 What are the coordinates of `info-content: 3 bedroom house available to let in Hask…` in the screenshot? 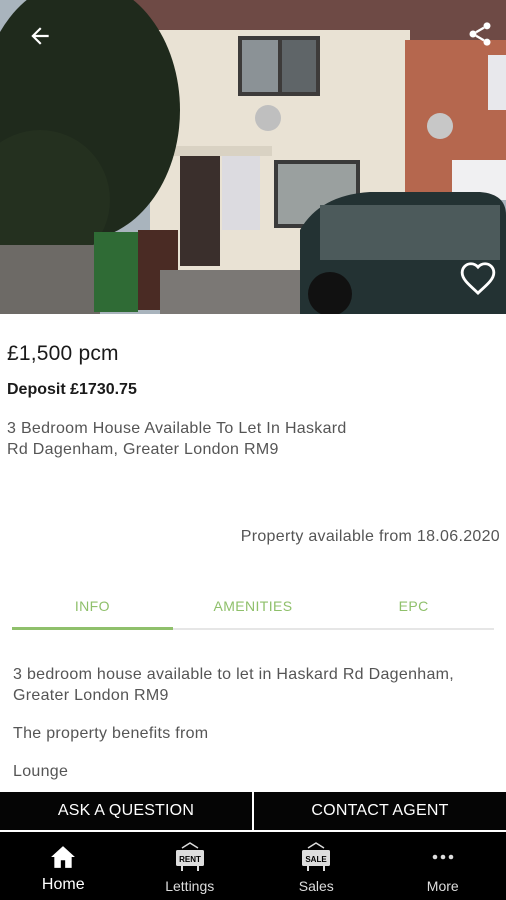 It's located at (248, 731).